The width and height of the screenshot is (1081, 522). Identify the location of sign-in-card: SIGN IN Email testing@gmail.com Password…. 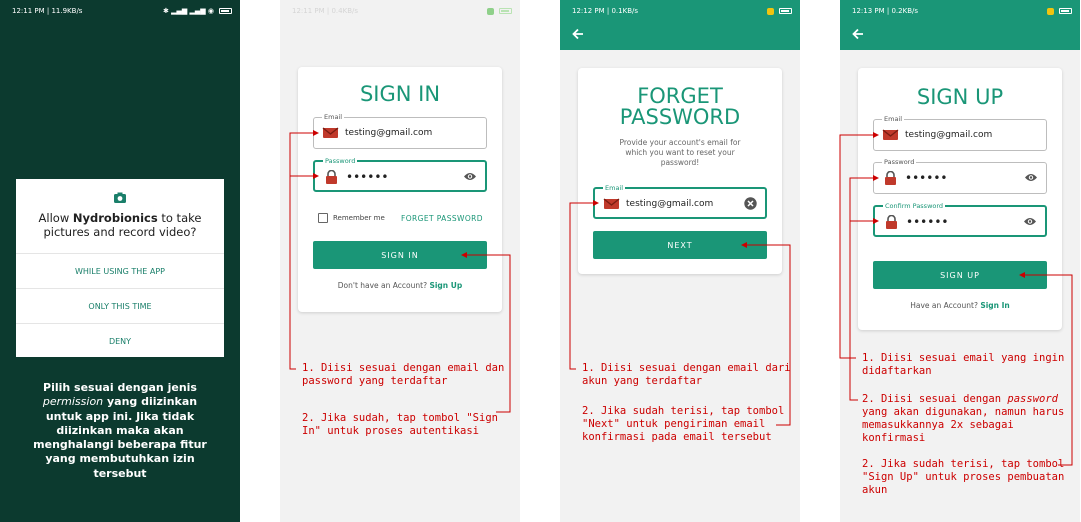
(400, 189).